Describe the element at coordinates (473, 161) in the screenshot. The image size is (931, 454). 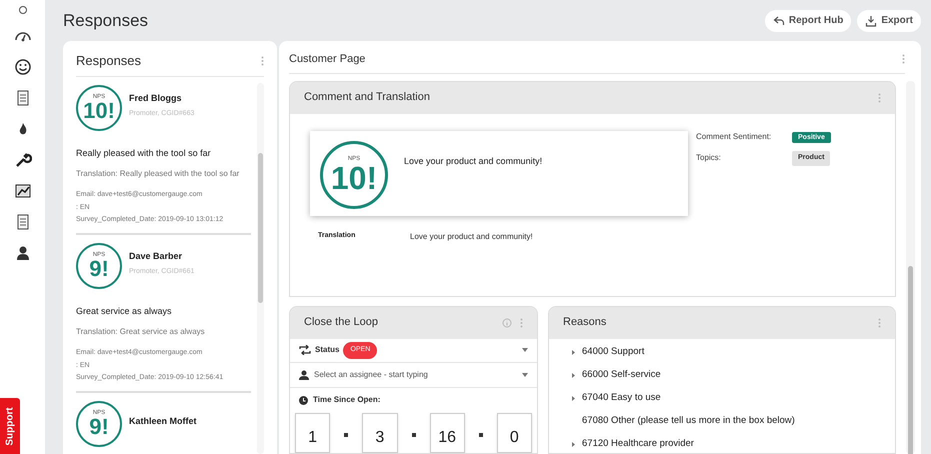
I see `comment-text: Love your product and community!` at that location.